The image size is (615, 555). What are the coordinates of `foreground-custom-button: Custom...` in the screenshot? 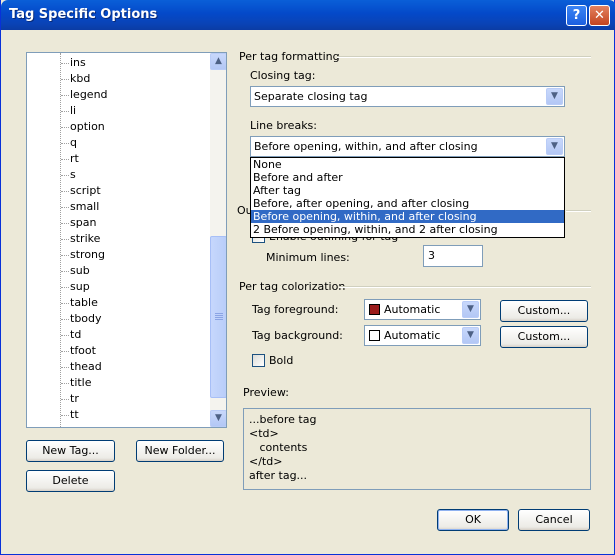 It's located at (544, 311).